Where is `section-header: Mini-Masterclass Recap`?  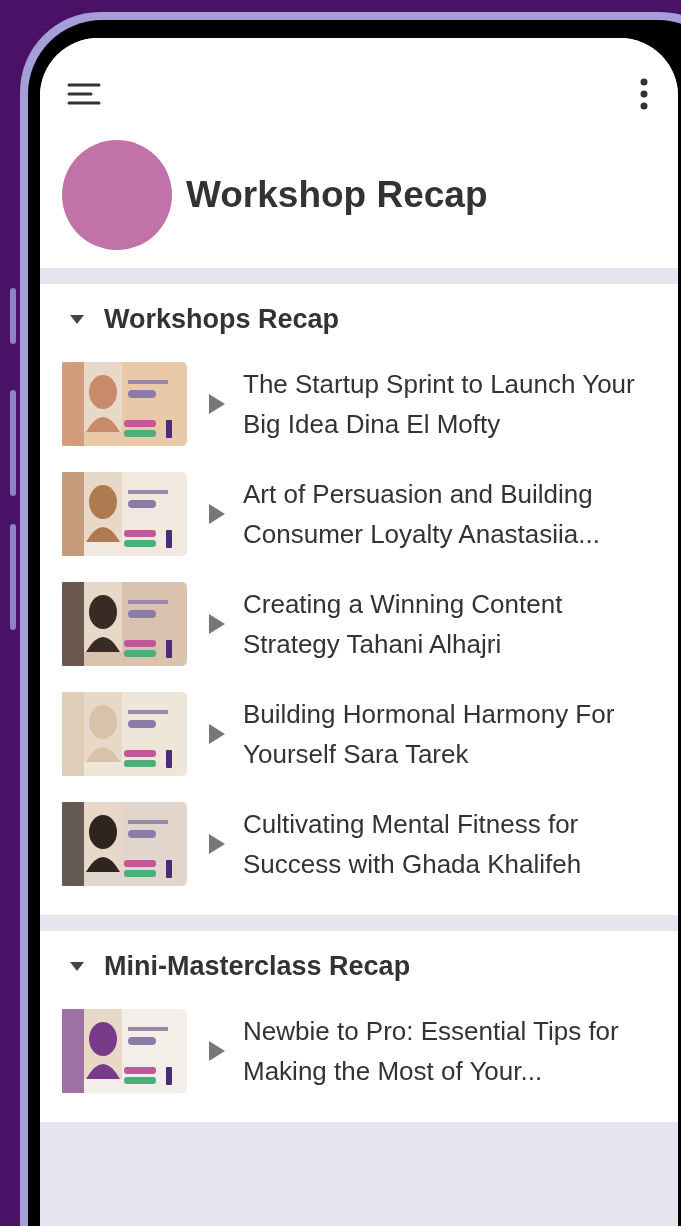 section-header: Mini-Masterclass Recap is located at coordinates (370, 968).